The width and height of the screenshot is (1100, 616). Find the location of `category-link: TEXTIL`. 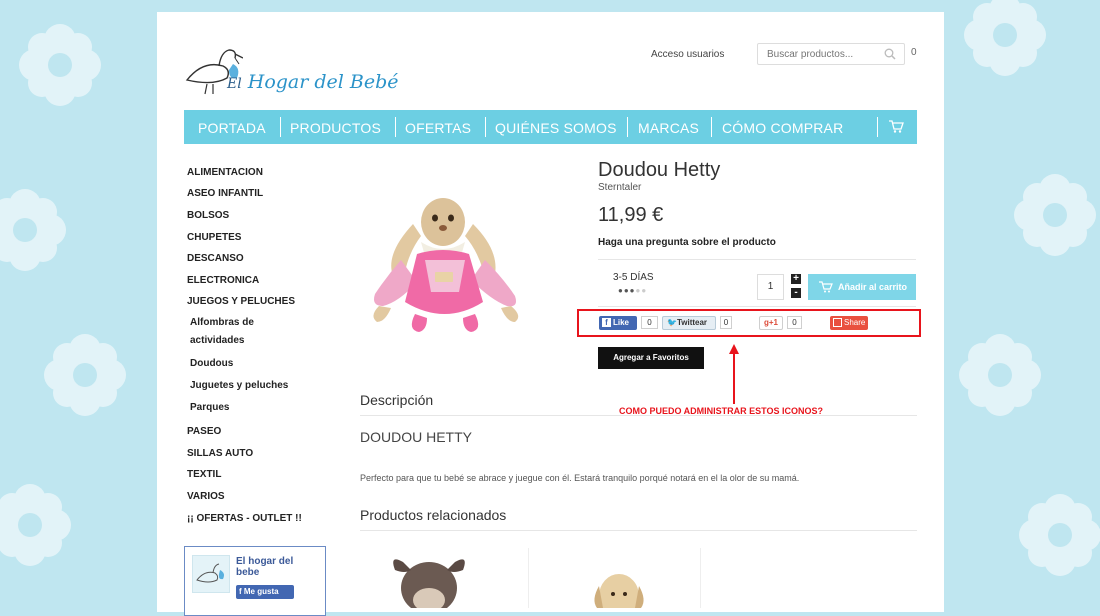

category-link: TEXTIL is located at coordinates (204, 474).